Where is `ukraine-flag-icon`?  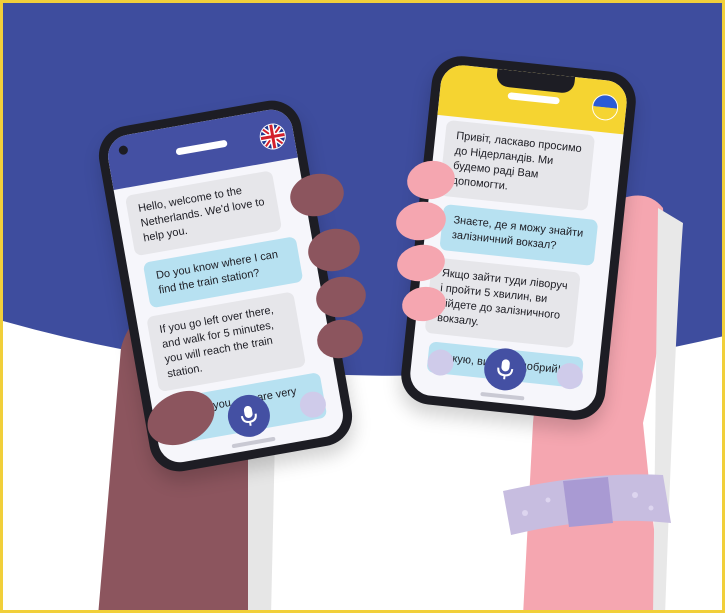
ukraine-flag-icon is located at coordinates (605, 107).